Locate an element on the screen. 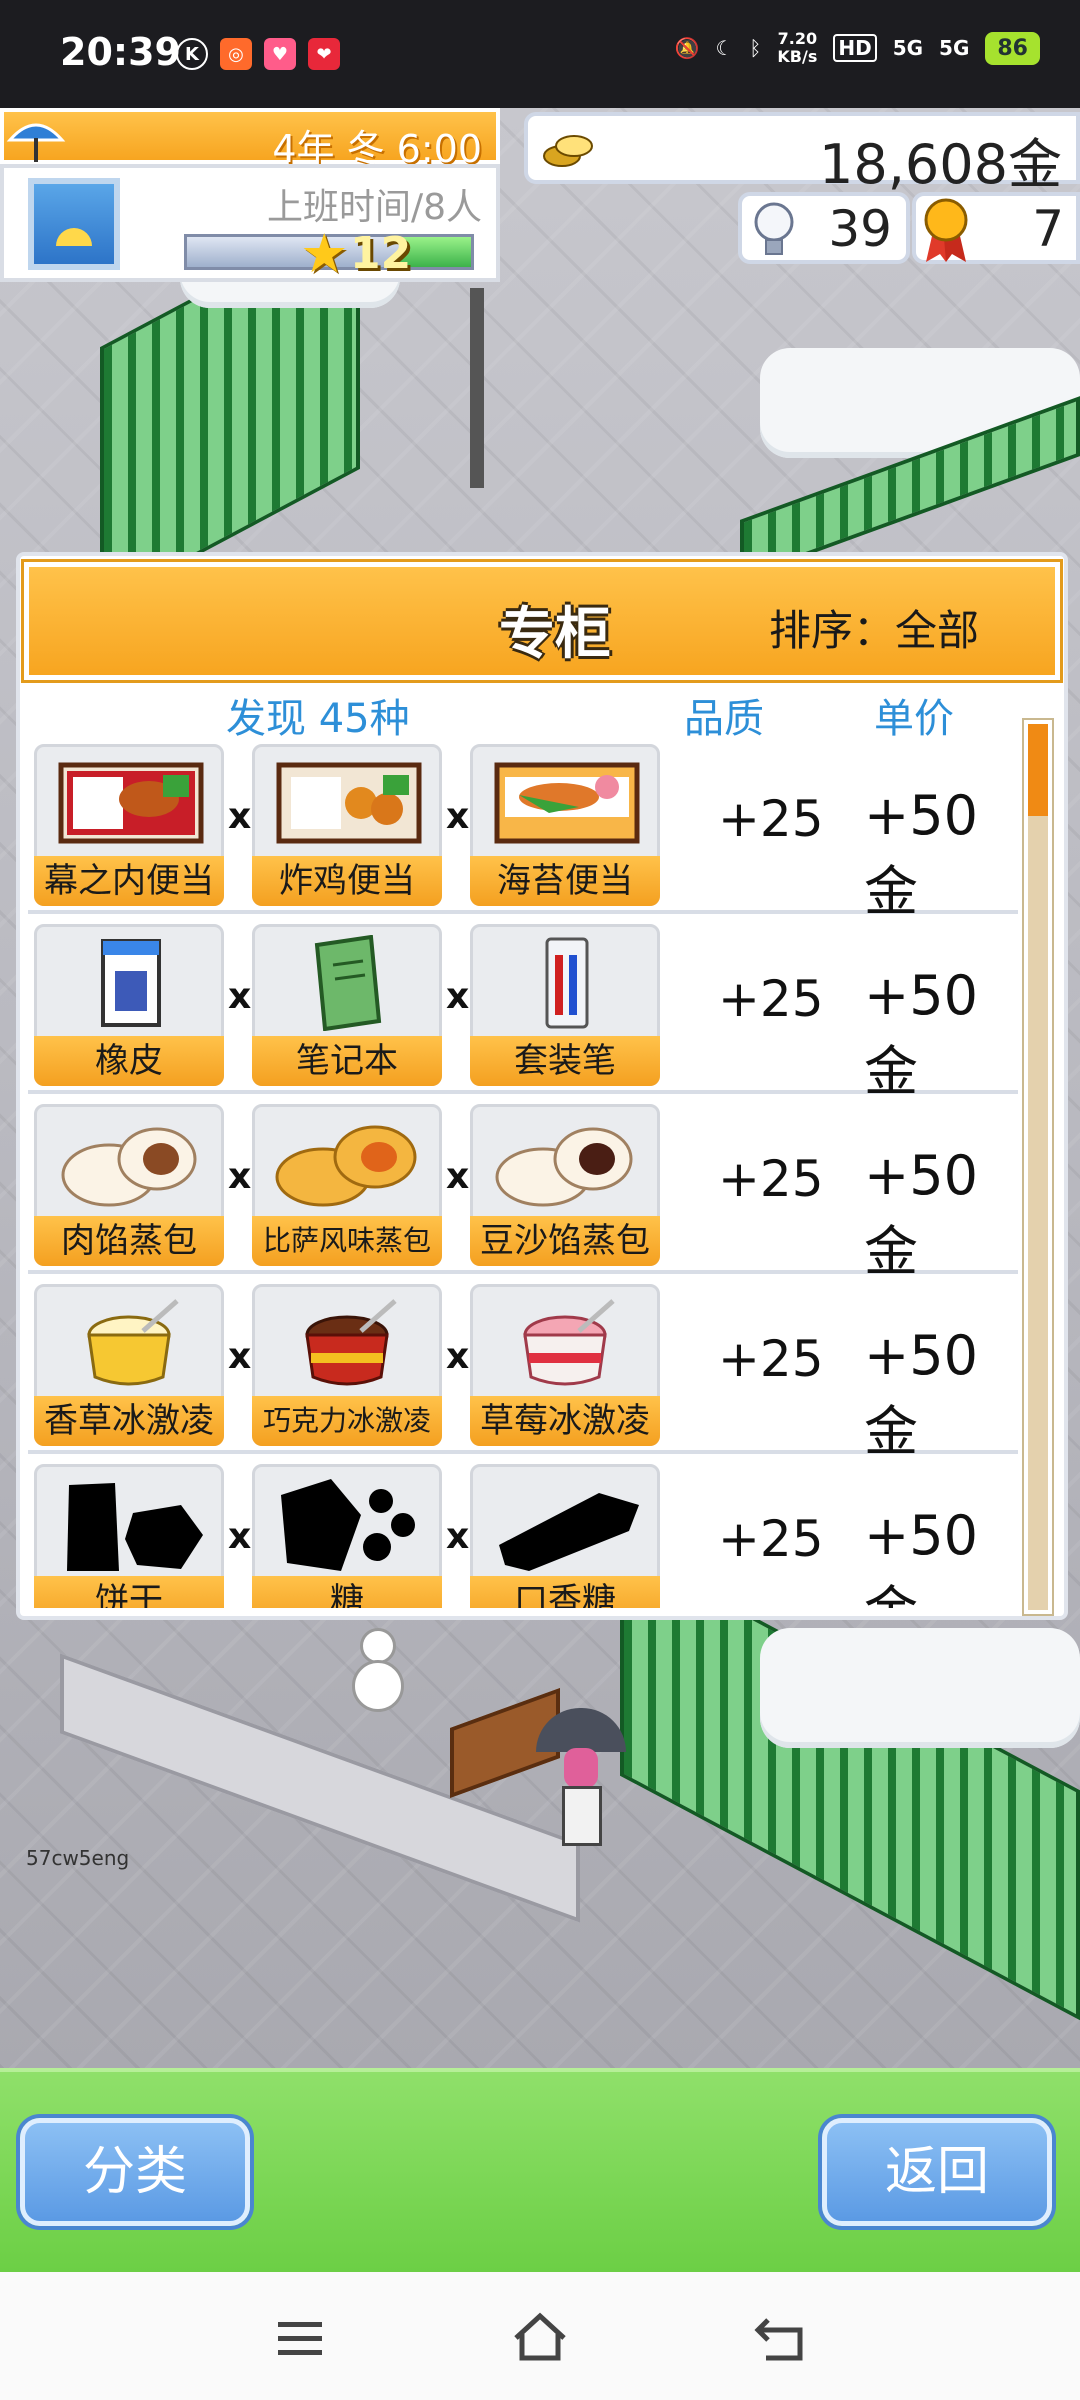 This screenshot has width=1080, height=2400. app-icon-red: ❤ is located at coordinates (324, 54).